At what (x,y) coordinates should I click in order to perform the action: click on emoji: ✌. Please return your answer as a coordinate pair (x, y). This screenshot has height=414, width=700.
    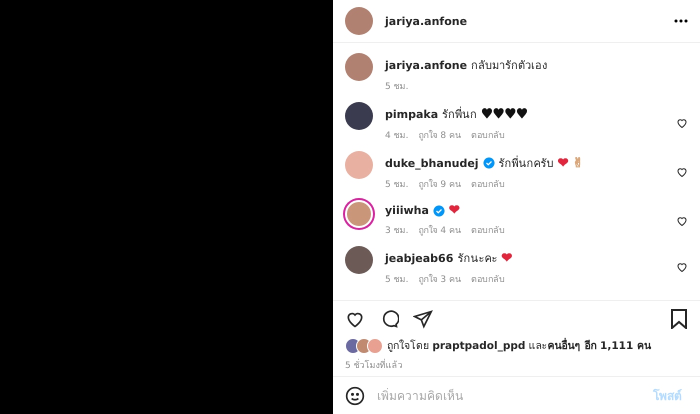
    Looking at the image, I should click on (578, 163).